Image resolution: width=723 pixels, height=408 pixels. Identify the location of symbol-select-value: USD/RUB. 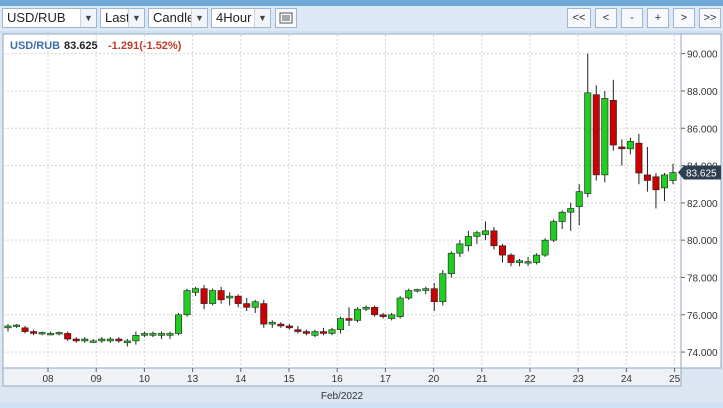
(36, 17).